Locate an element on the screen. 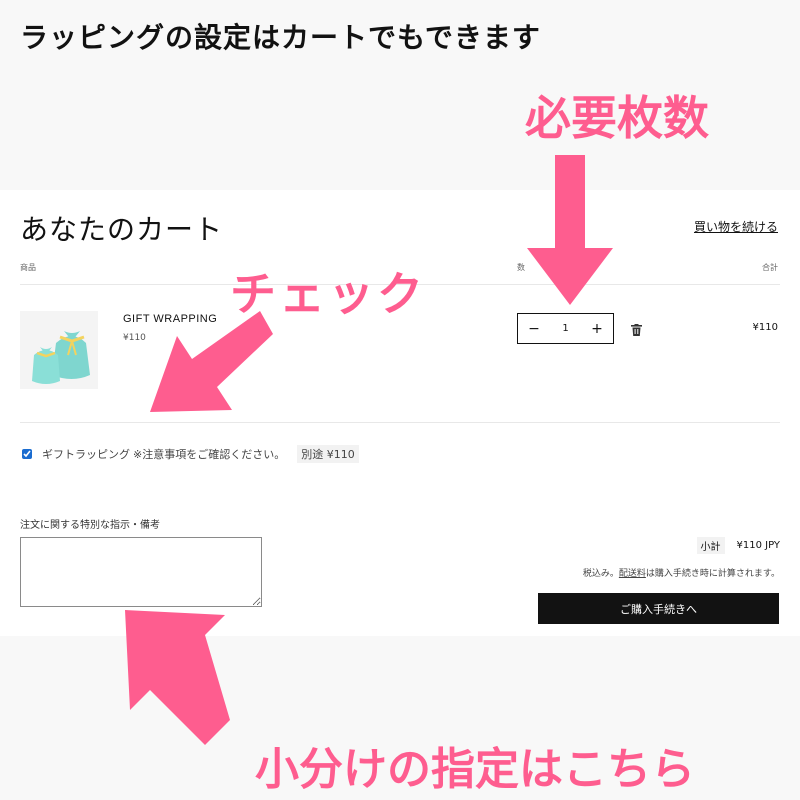  subtotal-label: 小計 is located at coordinates (710, 545).